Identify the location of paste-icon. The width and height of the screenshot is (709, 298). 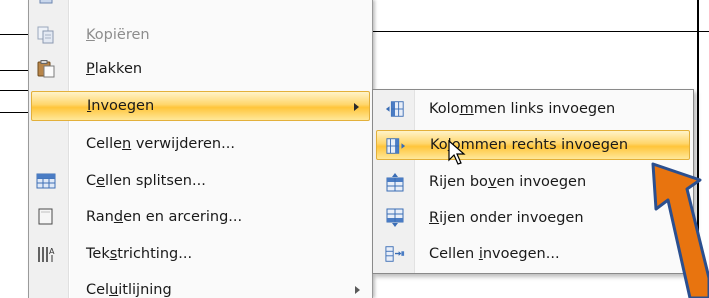
(46, 69).